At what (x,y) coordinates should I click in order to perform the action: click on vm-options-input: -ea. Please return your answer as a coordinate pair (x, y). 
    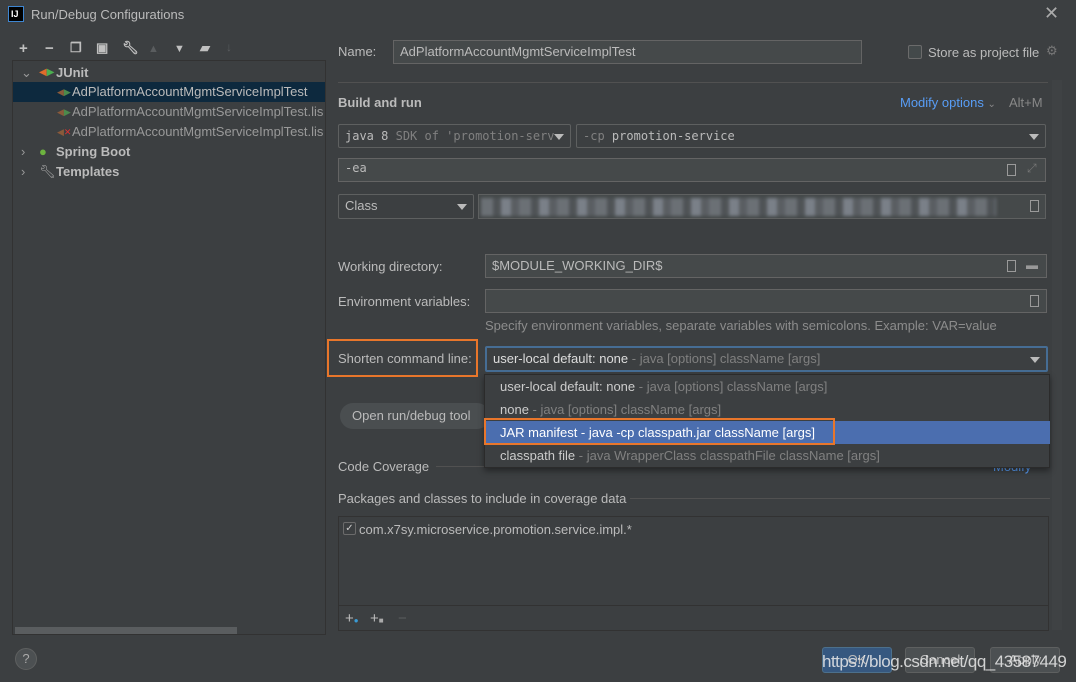
    Looking at the image, I should click on (692, 170).